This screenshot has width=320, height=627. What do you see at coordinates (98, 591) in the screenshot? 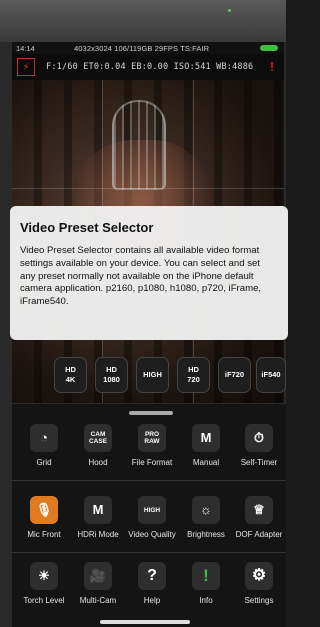
I see `tool-multi-cam: 🎥 Multi-Cam` at bounding box center [98, 591].